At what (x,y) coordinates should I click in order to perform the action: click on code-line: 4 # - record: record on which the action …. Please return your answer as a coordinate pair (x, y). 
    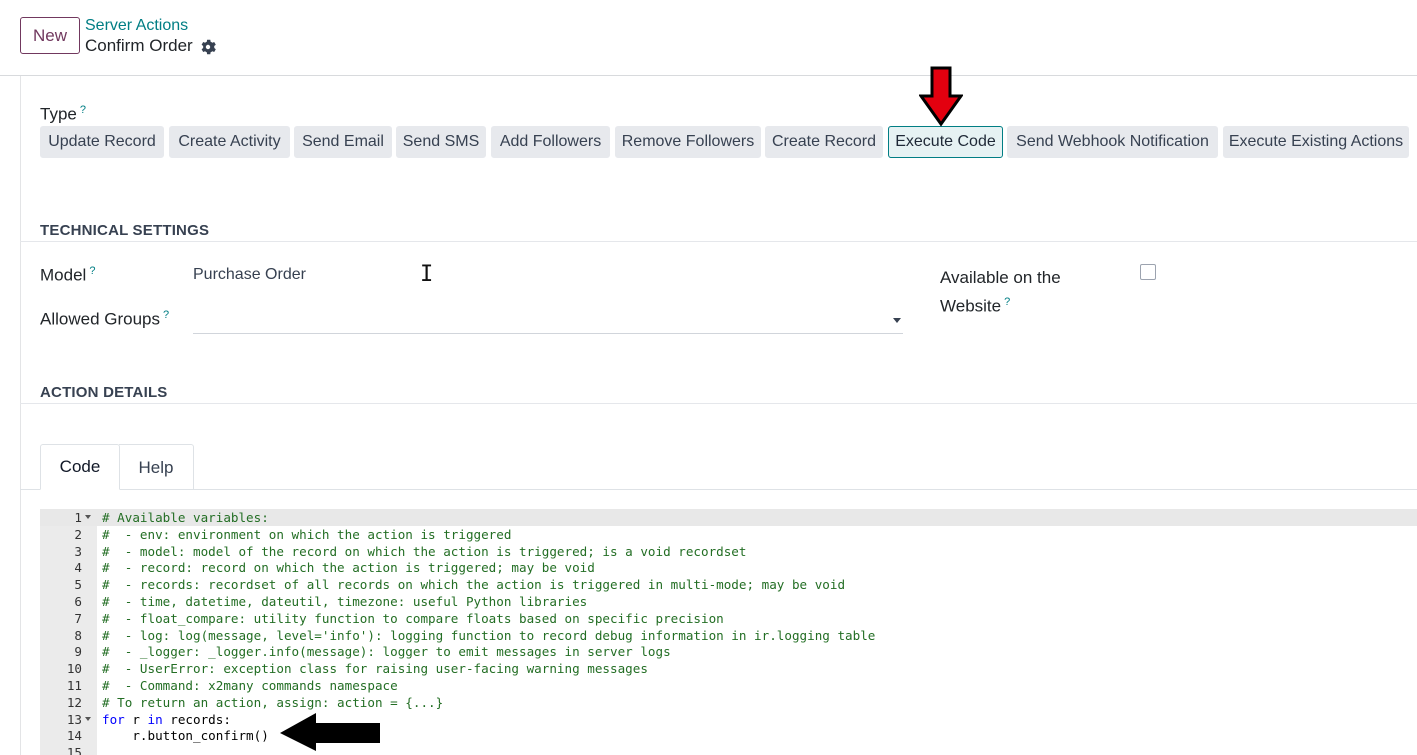
    Looking at the image, I should click on (728, 567).